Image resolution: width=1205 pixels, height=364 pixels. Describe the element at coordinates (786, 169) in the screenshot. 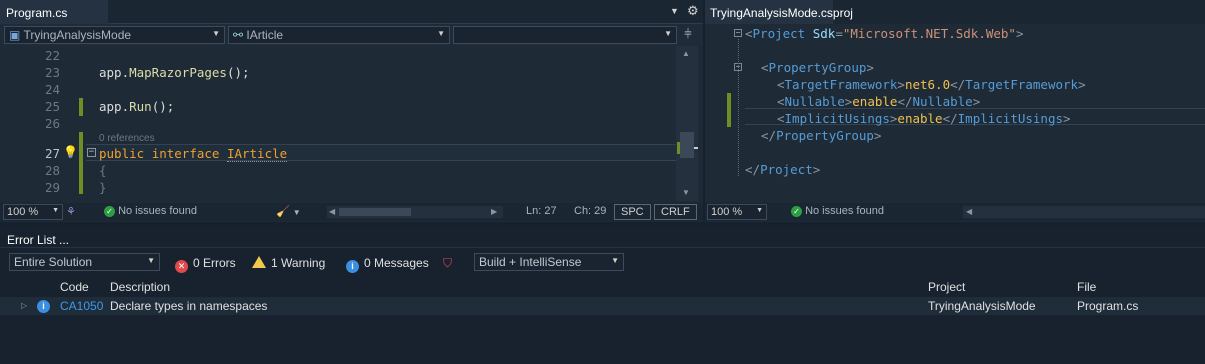

I see `xml-tag: Project` at that location.